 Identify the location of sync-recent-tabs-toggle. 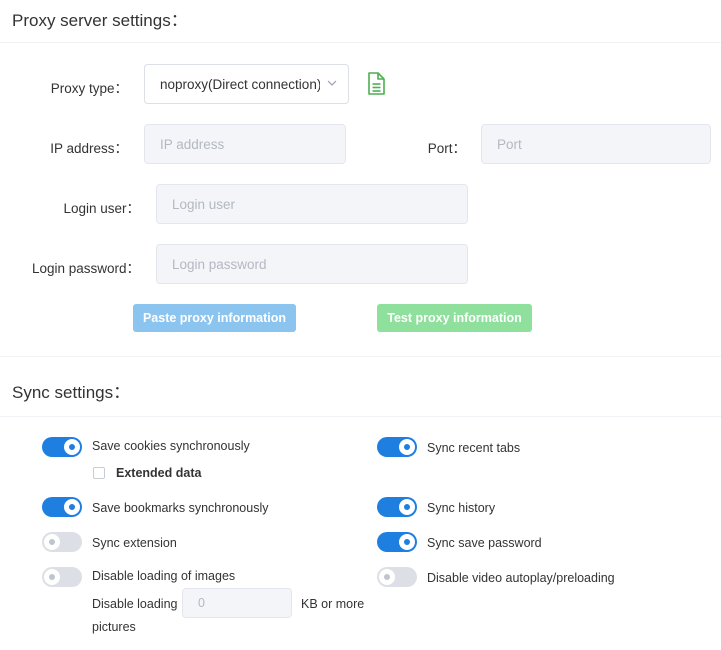
(397, 447).